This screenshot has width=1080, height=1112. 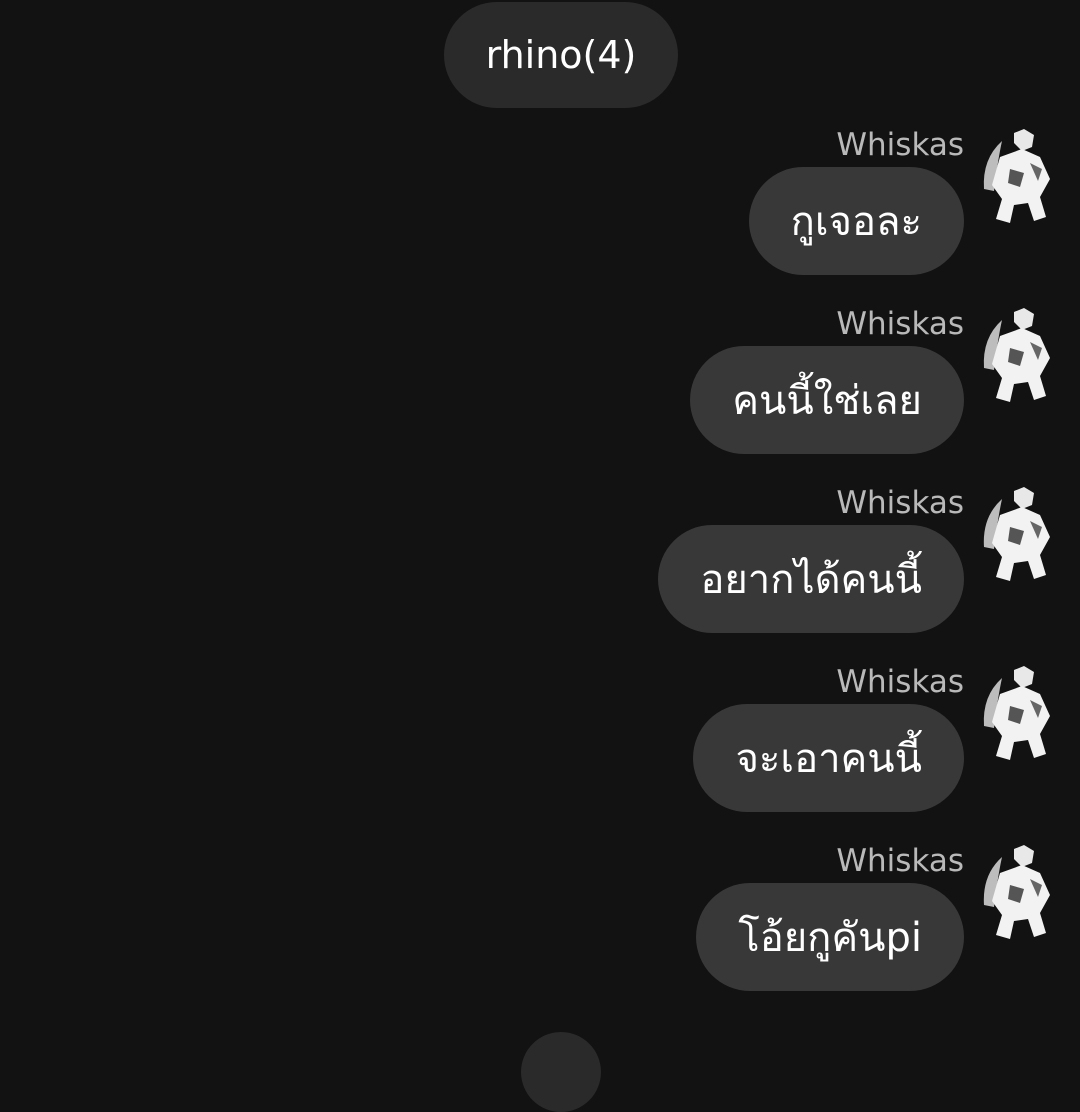 I want to click on chat-title-pill: rhino(4), so click(x=561, y=55).